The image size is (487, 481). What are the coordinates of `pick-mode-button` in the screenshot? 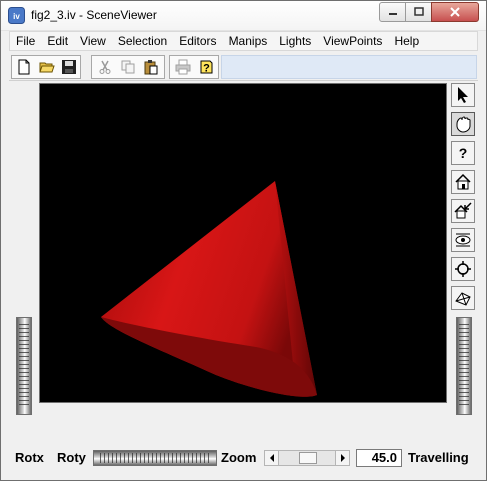 It's located at (463, 95).